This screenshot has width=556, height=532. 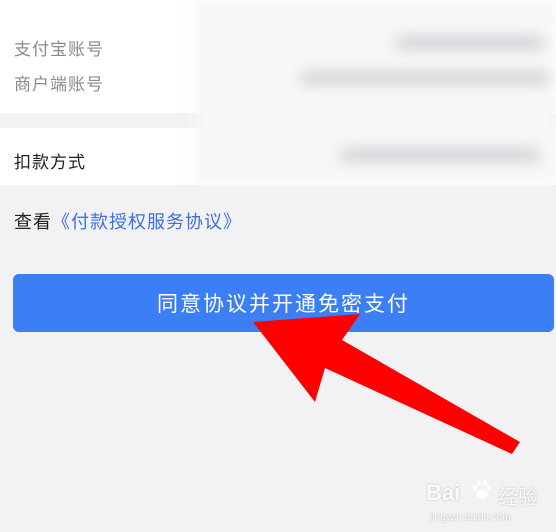 What do you see at coordinates (470, 517) in the screenshot?
I see `watermark-url: jingyan.baidu.com` at bounding box center [470, 517].